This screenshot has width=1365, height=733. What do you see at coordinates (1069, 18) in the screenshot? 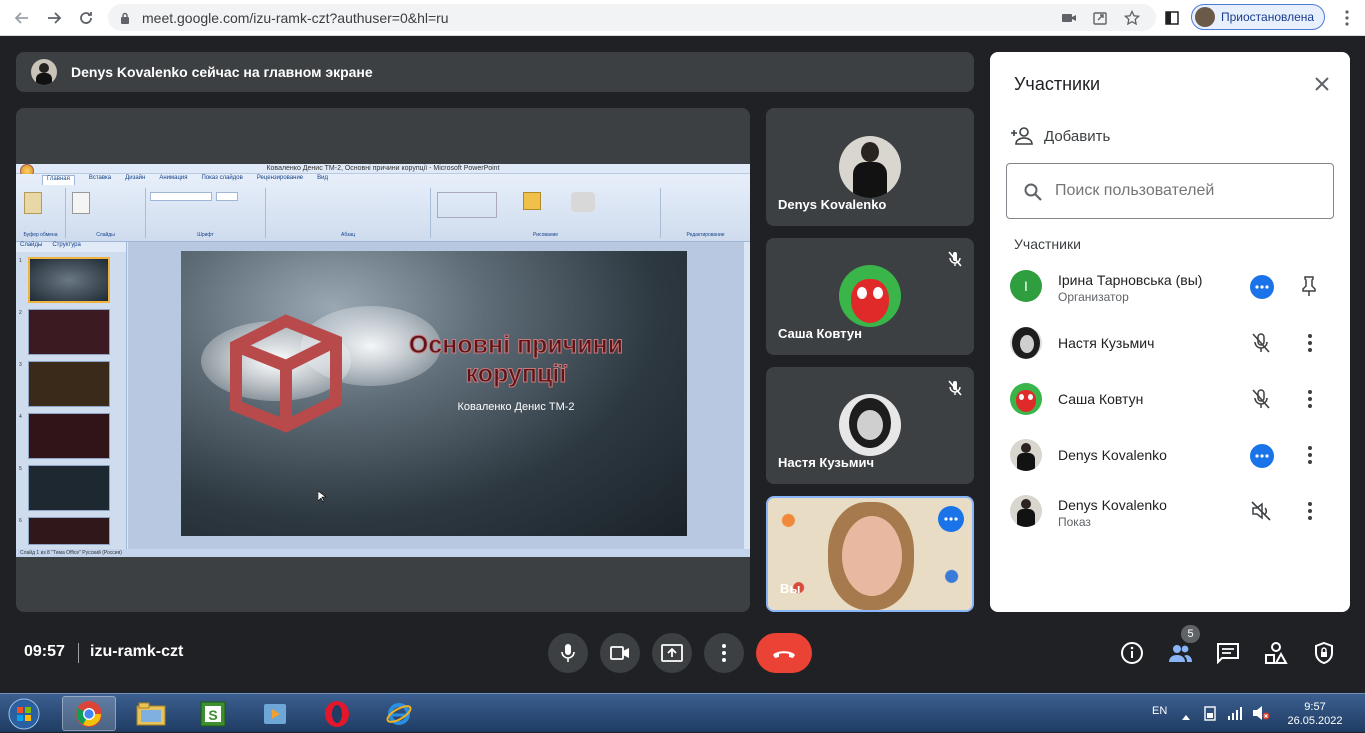
I see `camera-blocked-icon` at bounding box center [1069, 18].